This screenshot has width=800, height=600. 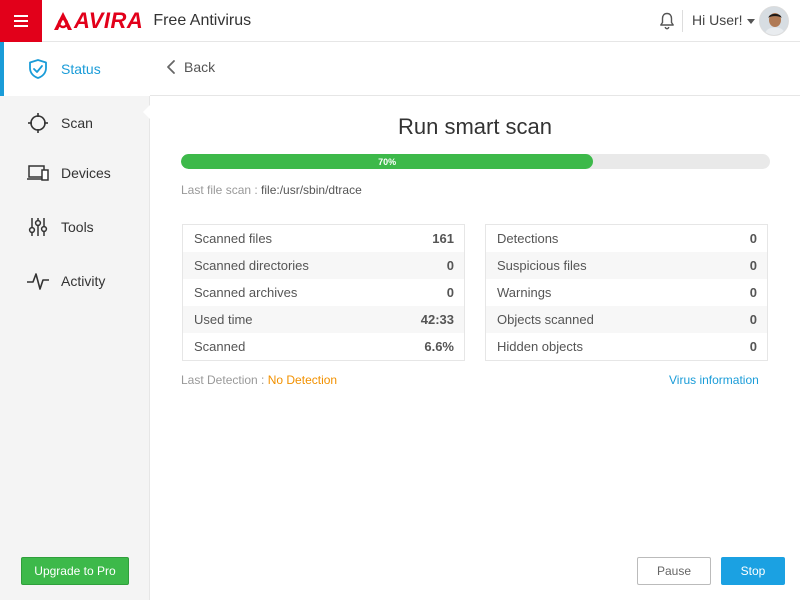 What do you see at coordinates (221, 190) in the screenshot?
I see `last-file-scan-label: Last file scan :` at bounding box center [221, 190].